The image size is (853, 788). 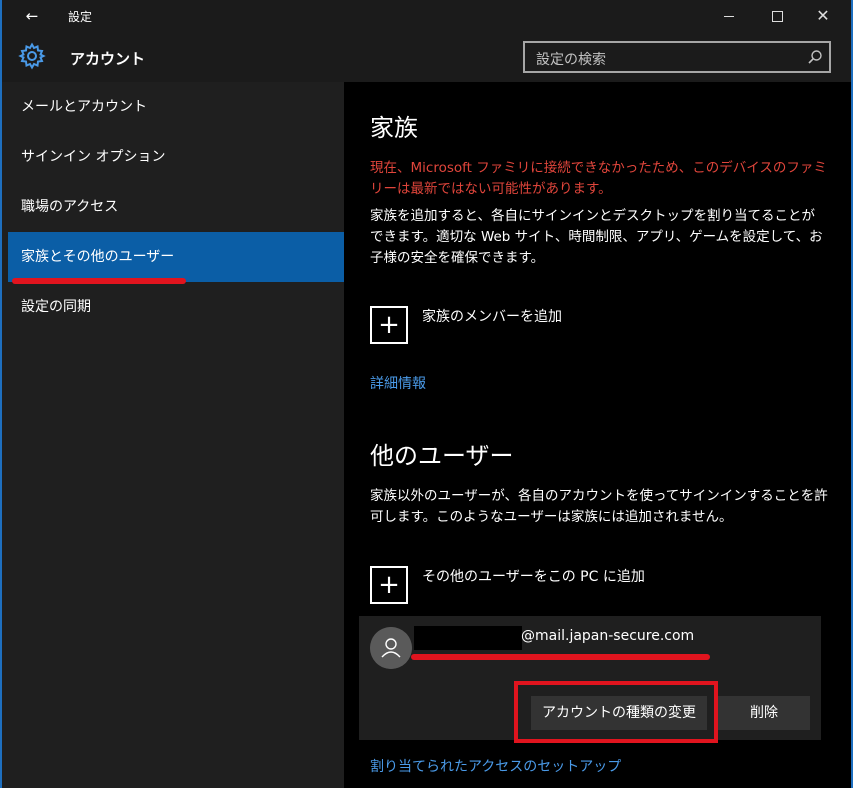 I want to click on annotation-highlight-box, so click(x=616, y=712).